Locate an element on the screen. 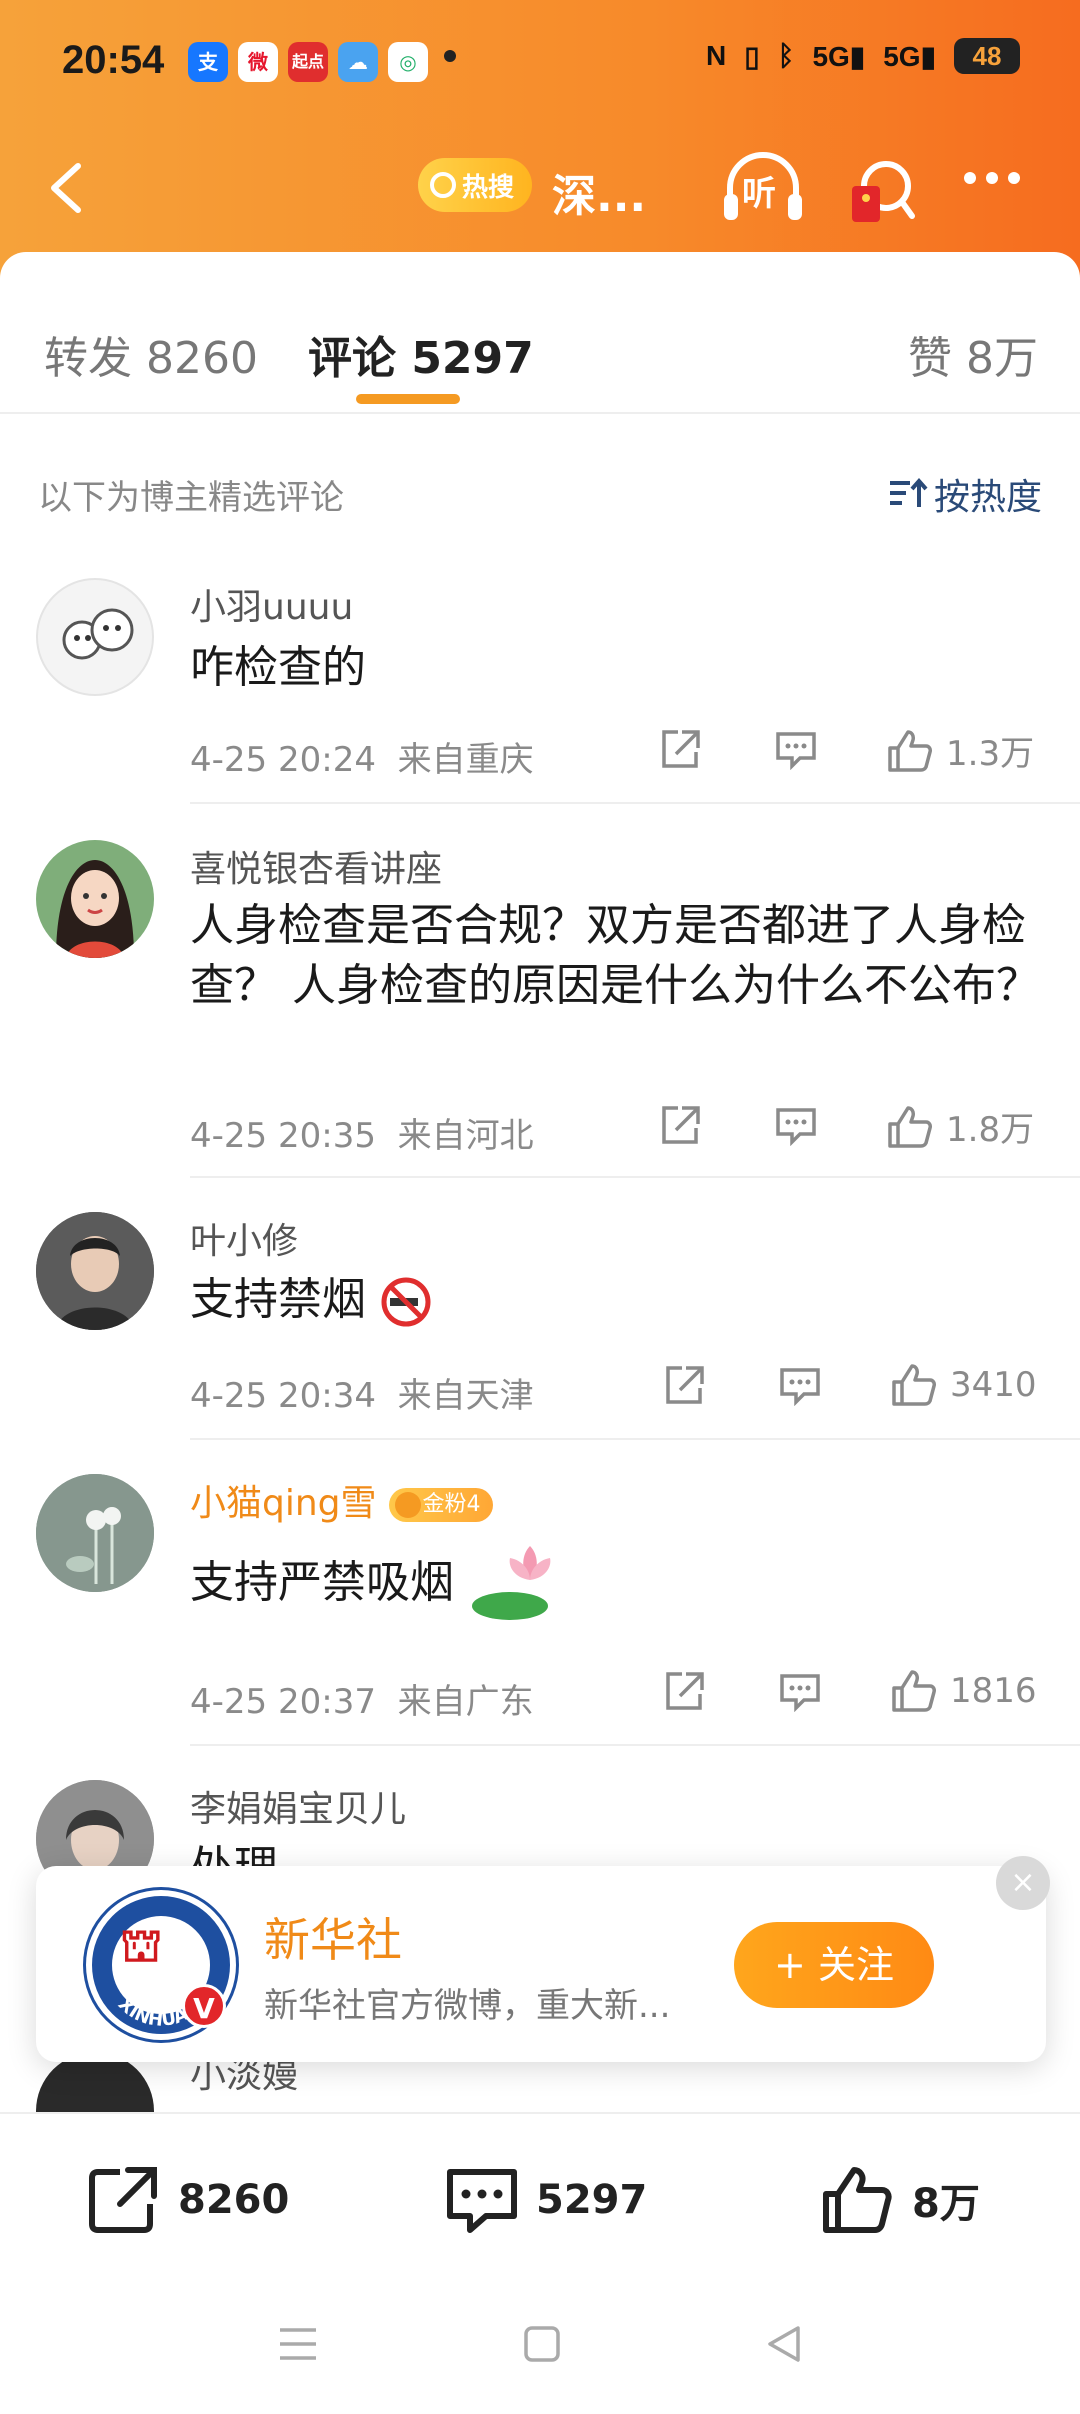  more-options-button is located at coordinates (992, 178).